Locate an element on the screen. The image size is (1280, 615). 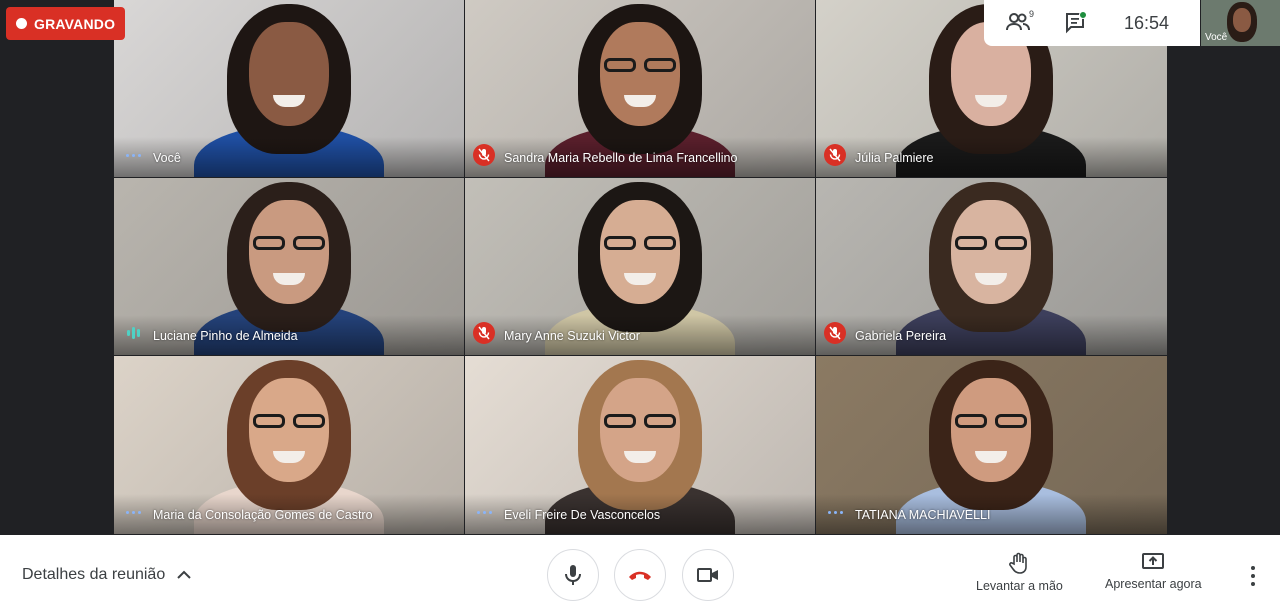
present-now-label: Apresentar agora is located at coordinates (1153, 584).